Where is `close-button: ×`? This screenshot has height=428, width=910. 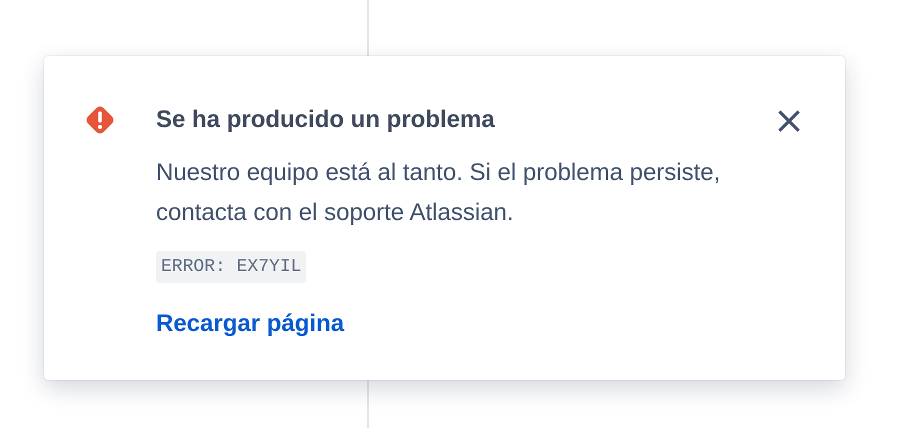
close-button: × is located at coordinates (789, 120).